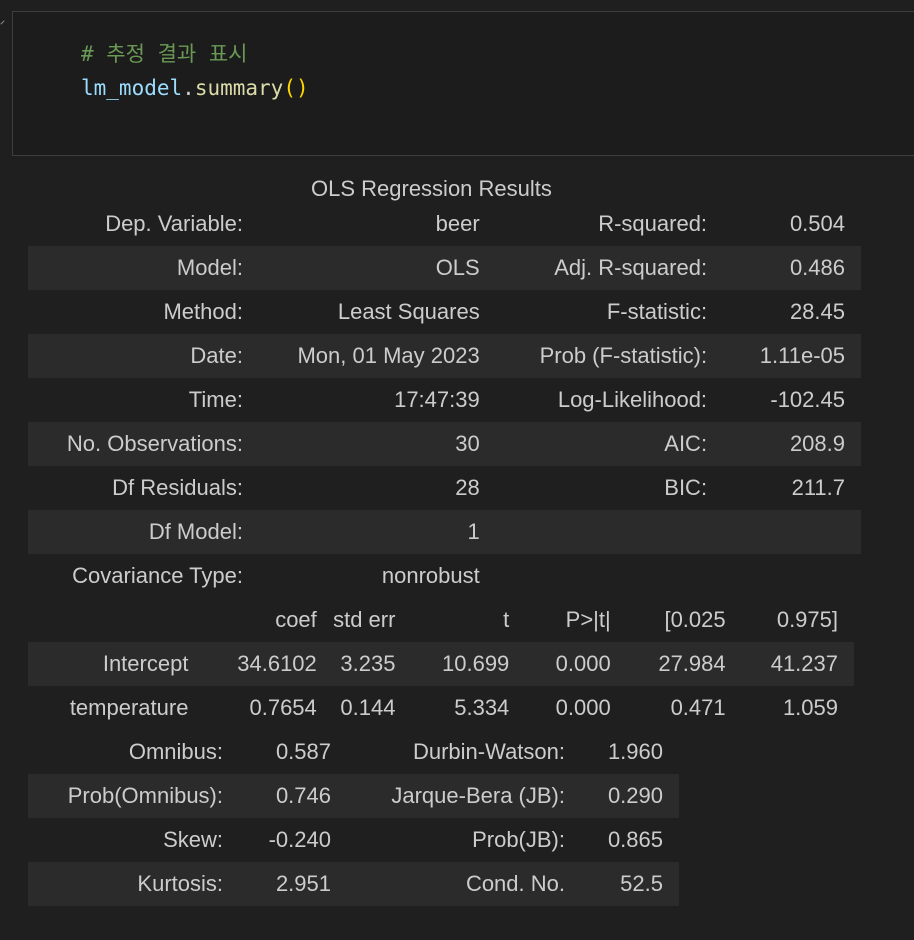 Image resolution: width=914 pixels, height=940 pixels. I want to click on table-cell: Dep. Variable:, so click(174, 223).